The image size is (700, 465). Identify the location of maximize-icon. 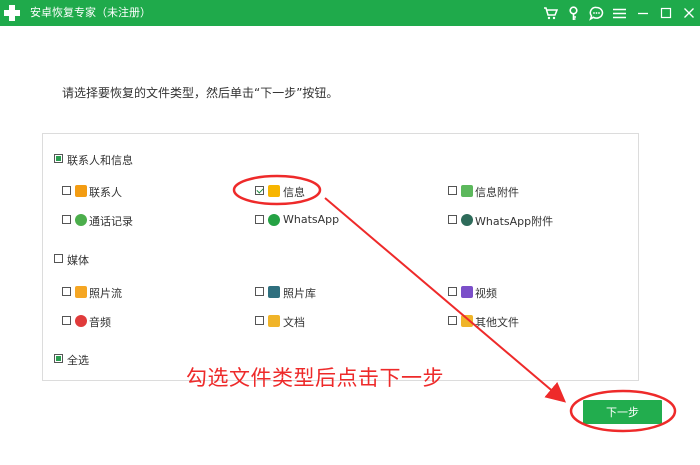
(665, 13).